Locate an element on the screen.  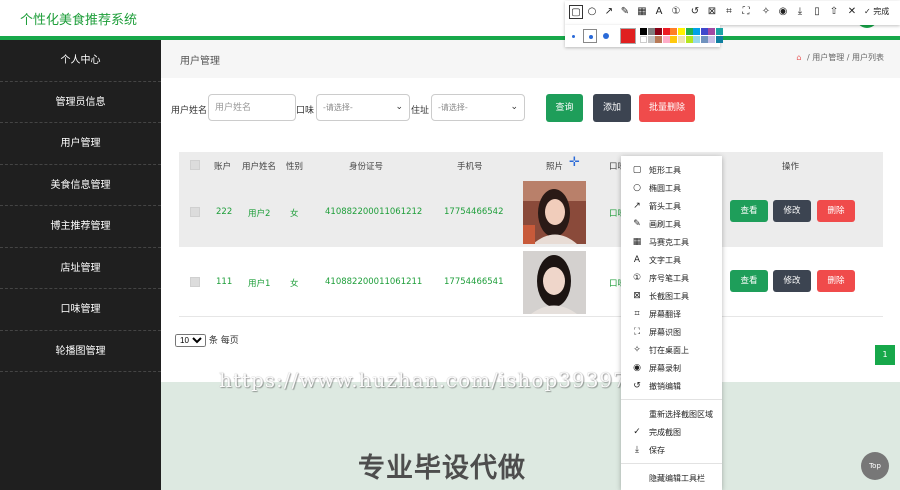
cell-phone: 17754466542 is located at coordinates (474, 212).